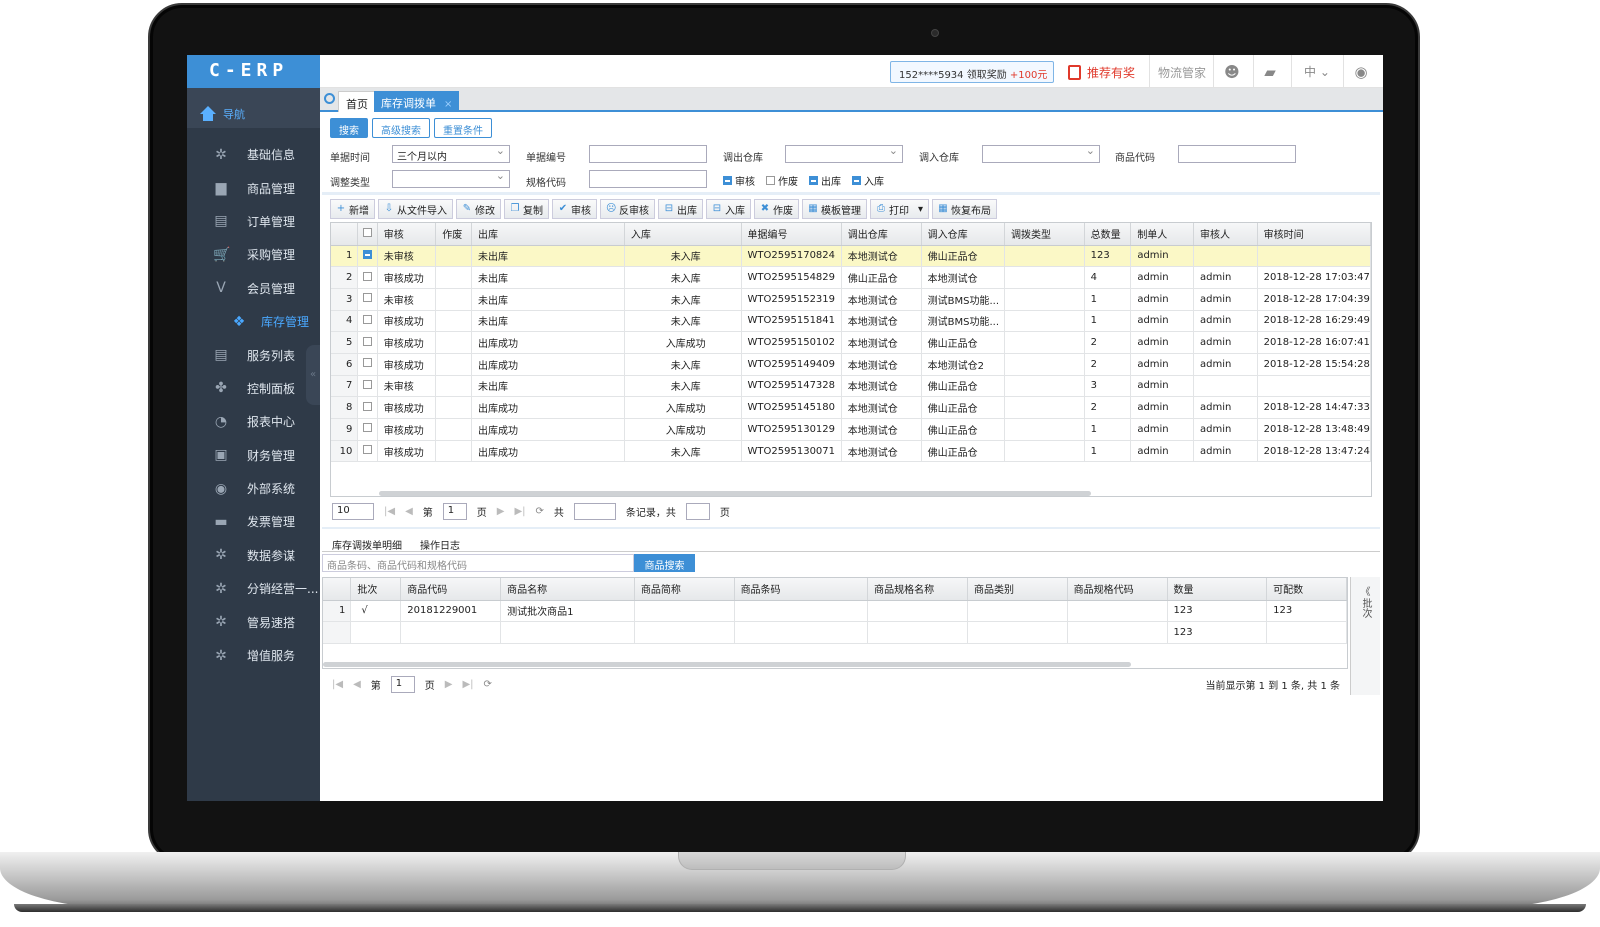  What do you see at coordinates (357, 101) in the screenshot?
I see `tab-home: 首页` at bounding box center [357, 101].